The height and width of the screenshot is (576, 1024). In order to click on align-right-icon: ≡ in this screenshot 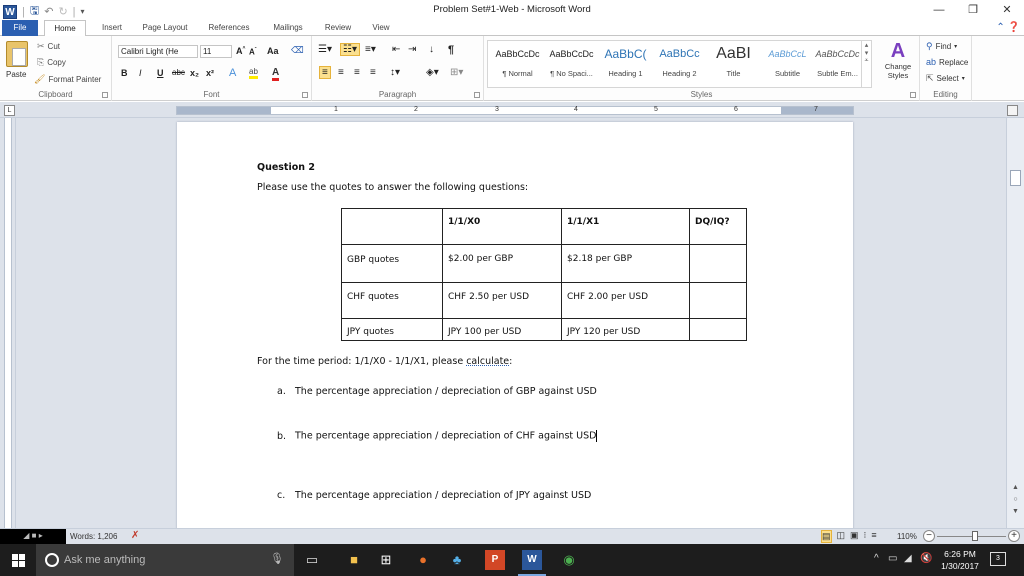, I will do `click(357, 72)`.